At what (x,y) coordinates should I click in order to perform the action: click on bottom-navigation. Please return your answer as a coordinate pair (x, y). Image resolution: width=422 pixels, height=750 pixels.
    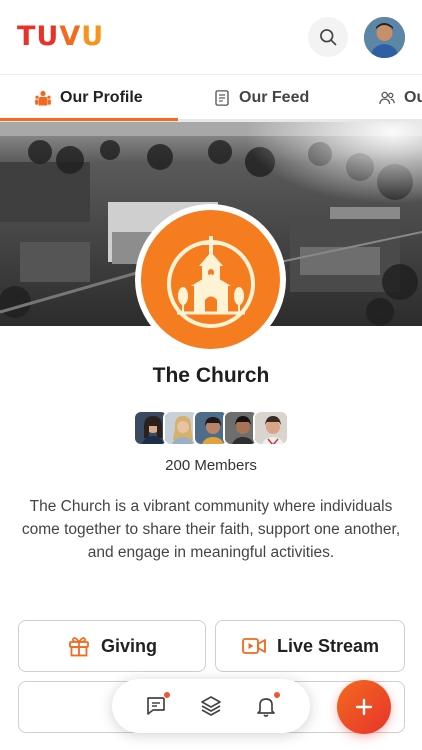
    Looking at the image, I should click on (211, 706).